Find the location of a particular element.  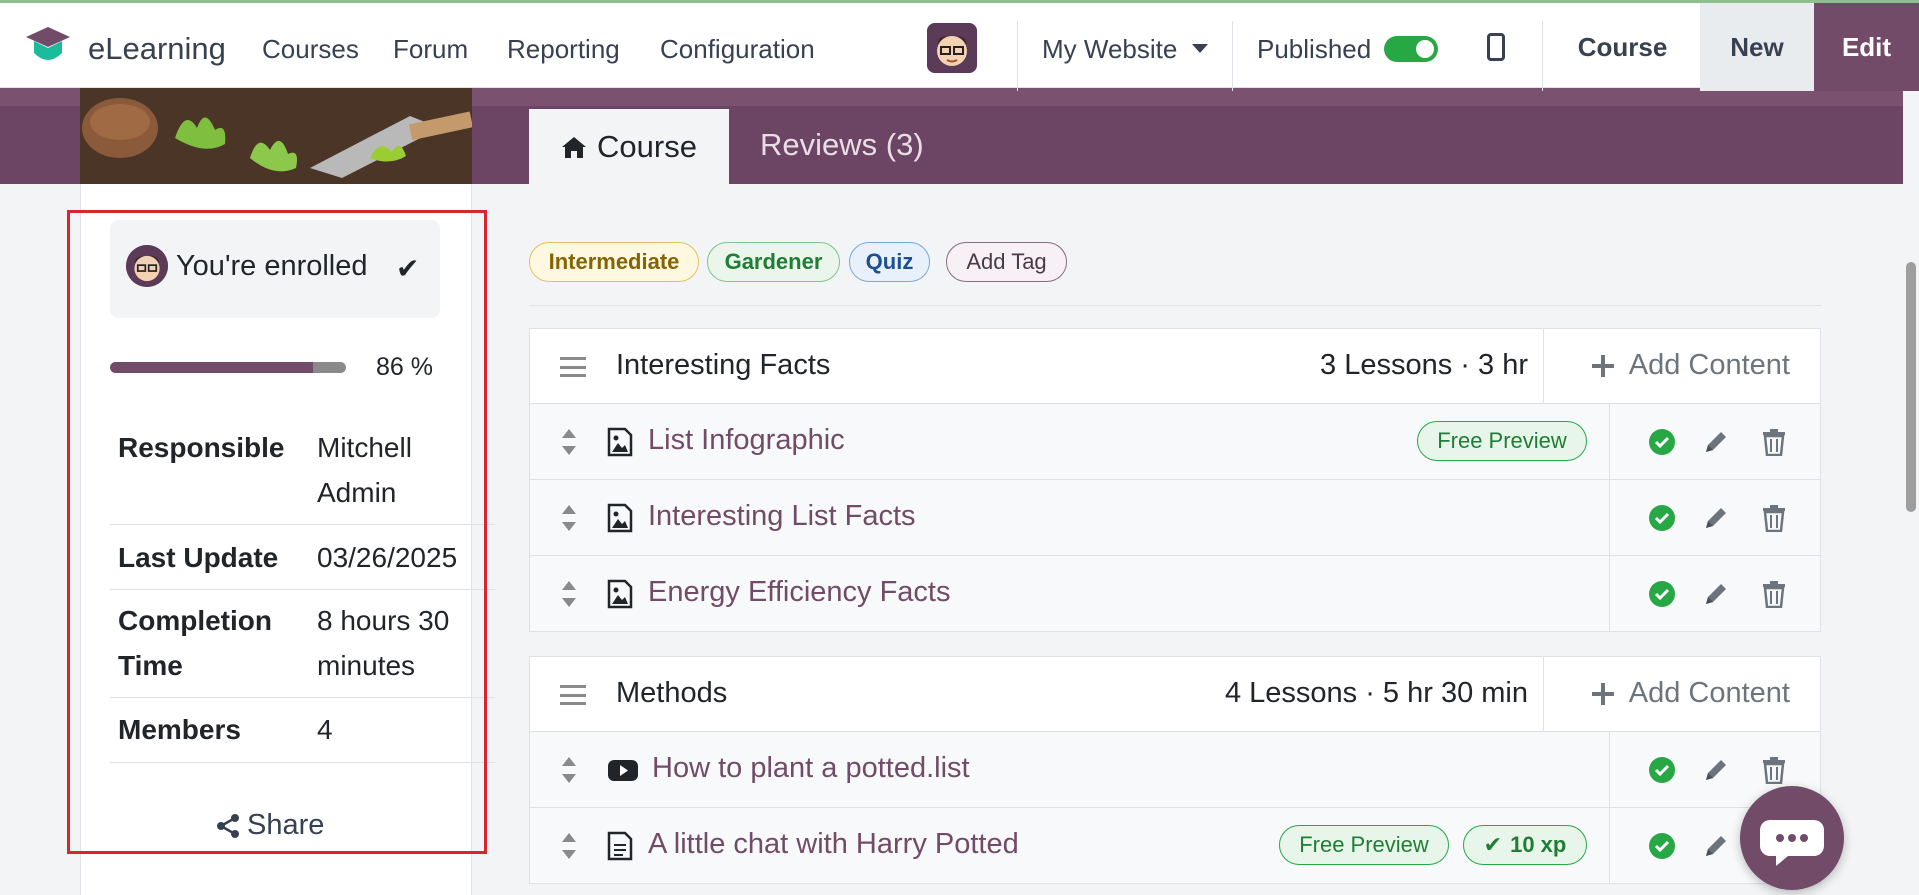

mobile-preview-icon is located at coordinates (1496, 47).